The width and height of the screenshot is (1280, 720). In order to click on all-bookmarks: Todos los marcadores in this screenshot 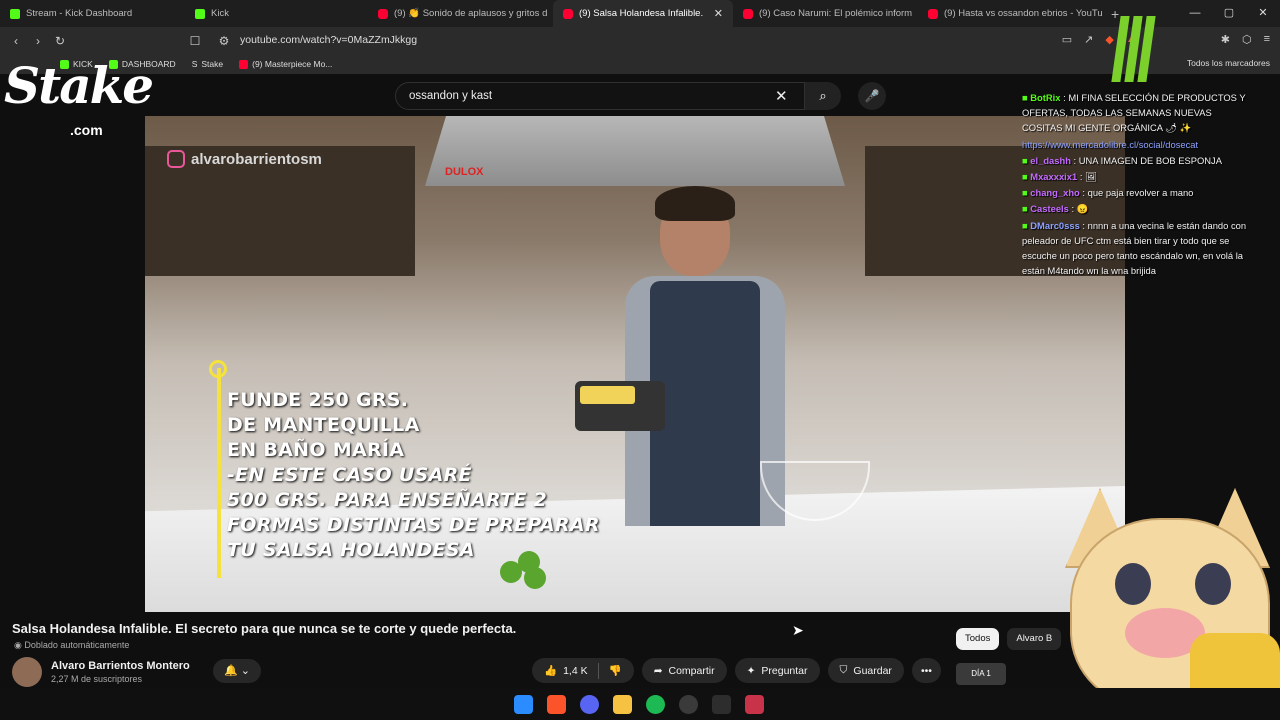, I will do `click(1228, 63)`.